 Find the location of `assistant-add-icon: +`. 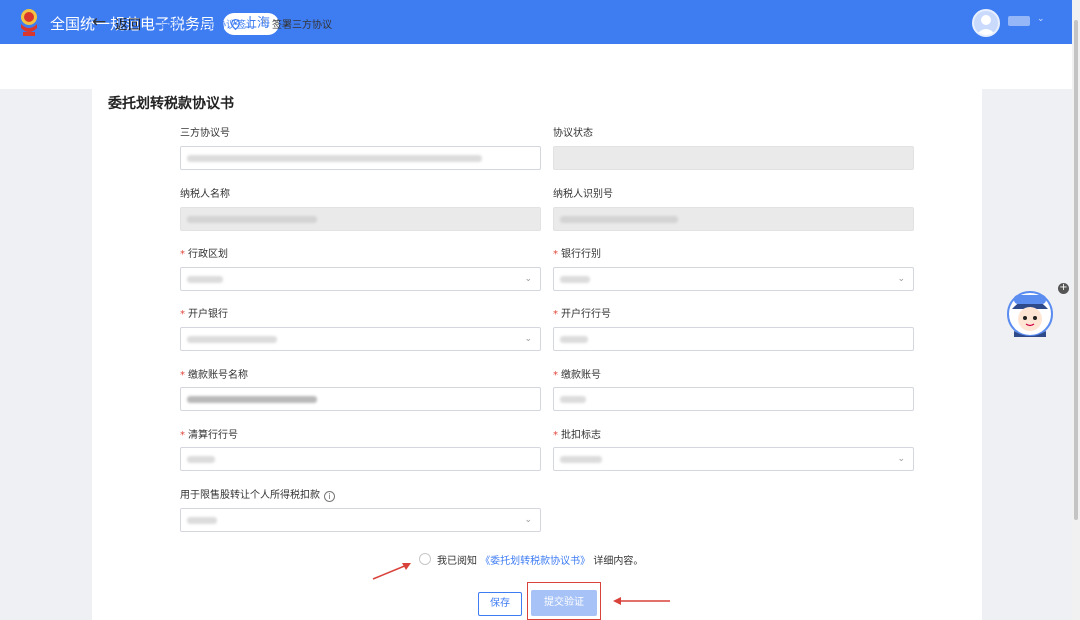

assistant-add-icon: + is located at coordinates (1063, 288).